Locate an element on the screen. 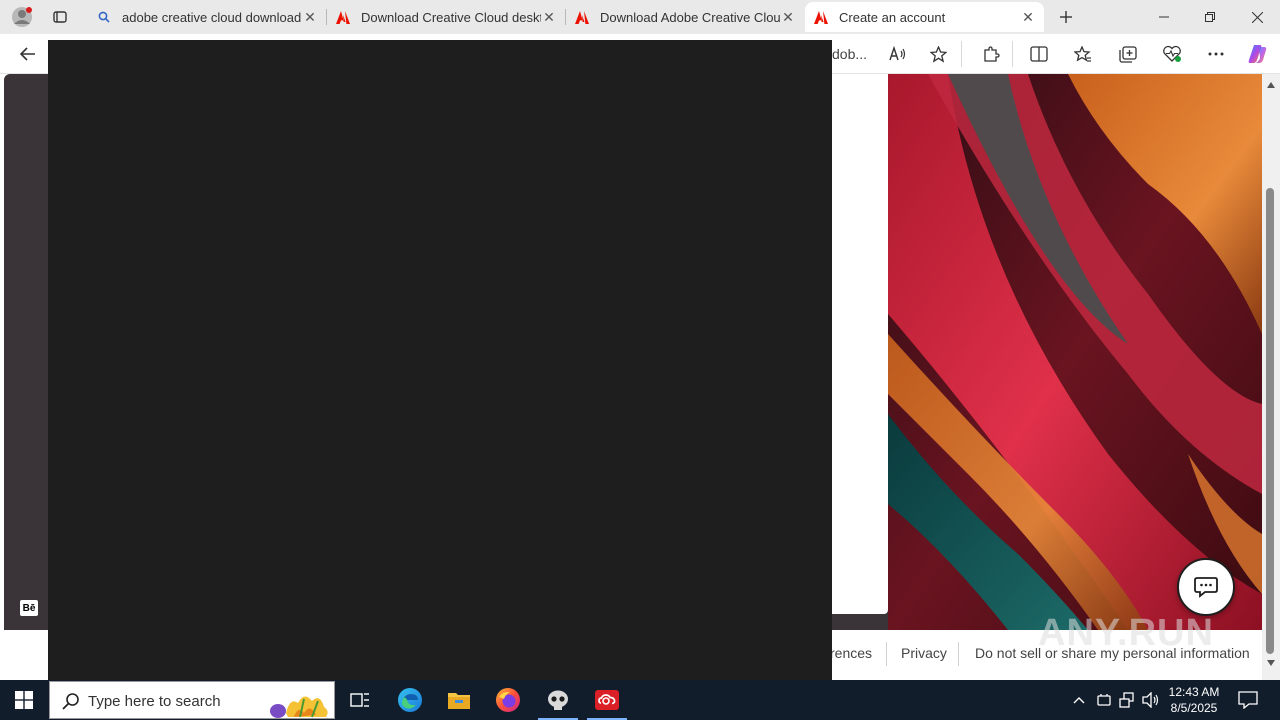 The width and height of the screenshot is (1280, 720). edge-icon is located at coordinates (410, 700).